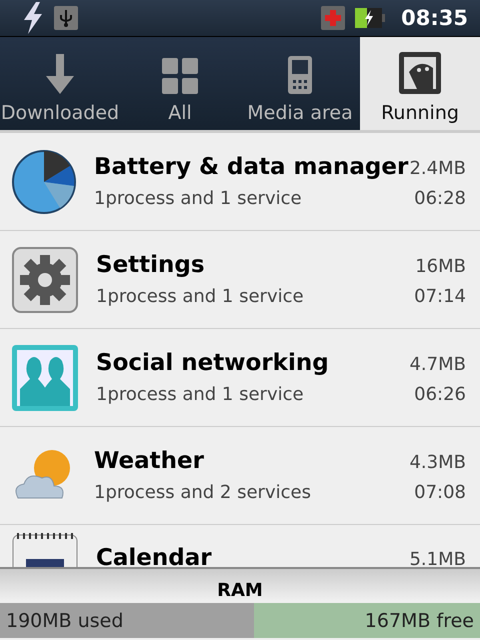 Image resolution: width=480 pixels, height=640 pixels. I want to click on phone-icon, so click(300, 75).